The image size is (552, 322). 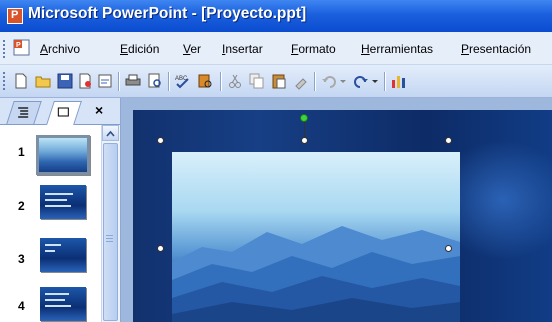 I want to click on thumbnails-scrollbar, so click(x=110, y=223).